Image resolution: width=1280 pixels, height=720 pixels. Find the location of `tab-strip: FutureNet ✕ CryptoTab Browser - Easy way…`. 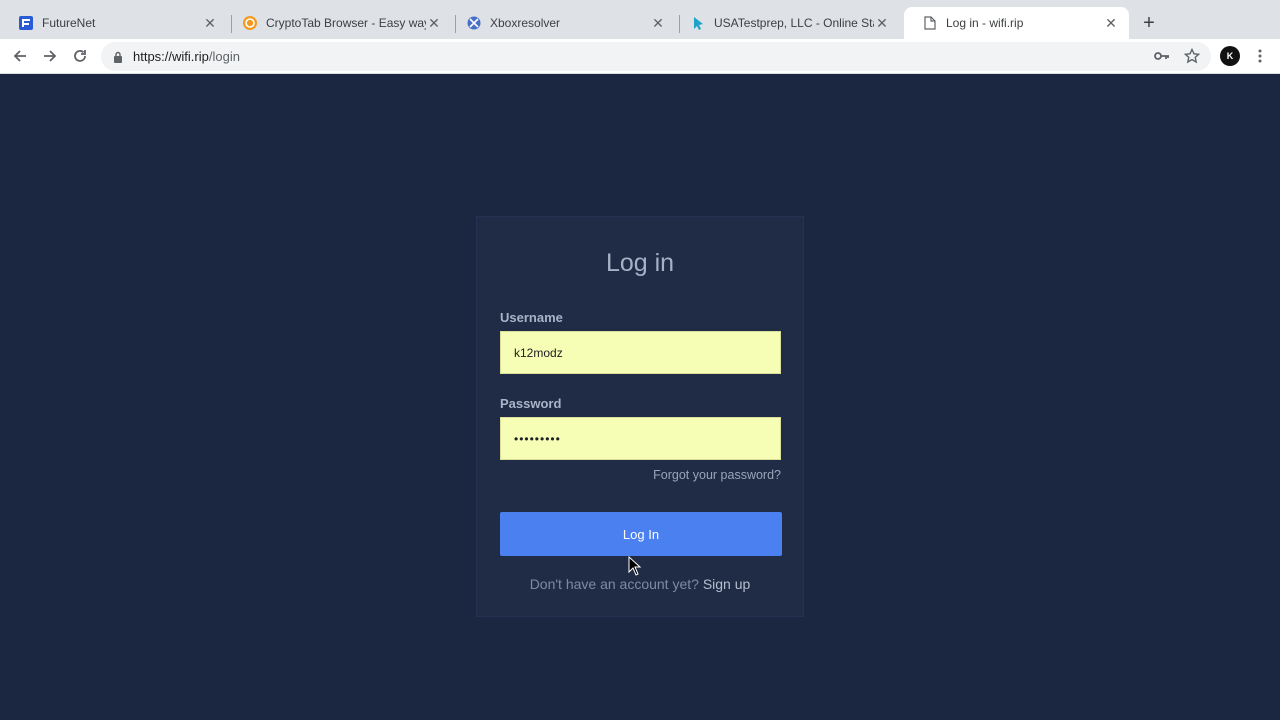

tab-strip: FutureNet ✕ CryptoTab Browser - Easy way… is located at coordinates (640, 19).